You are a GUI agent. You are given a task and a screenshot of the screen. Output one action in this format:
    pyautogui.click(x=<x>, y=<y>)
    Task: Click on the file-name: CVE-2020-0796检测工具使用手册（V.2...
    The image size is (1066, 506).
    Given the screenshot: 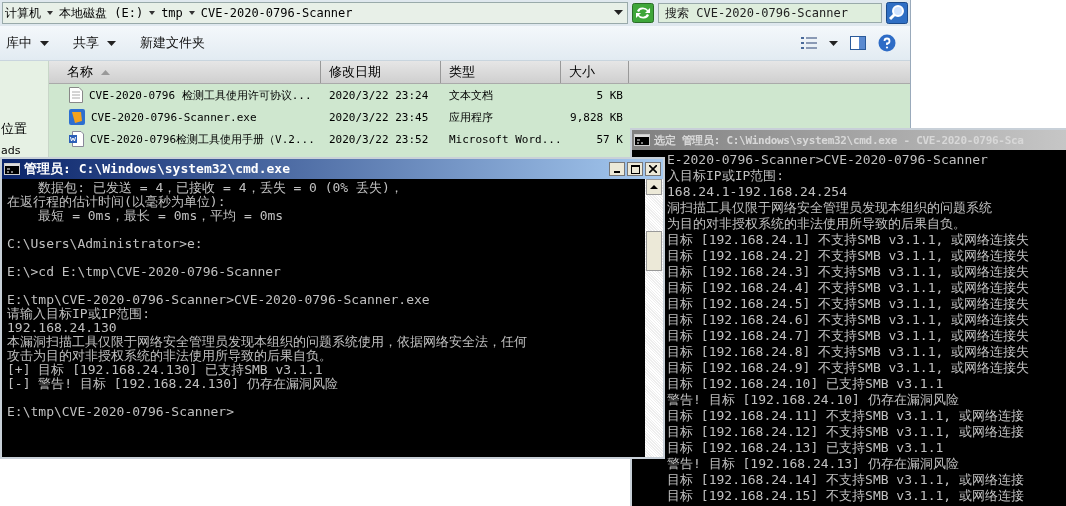 What is the action you would take?
    pyautogui.click(x=202, y=139)
    